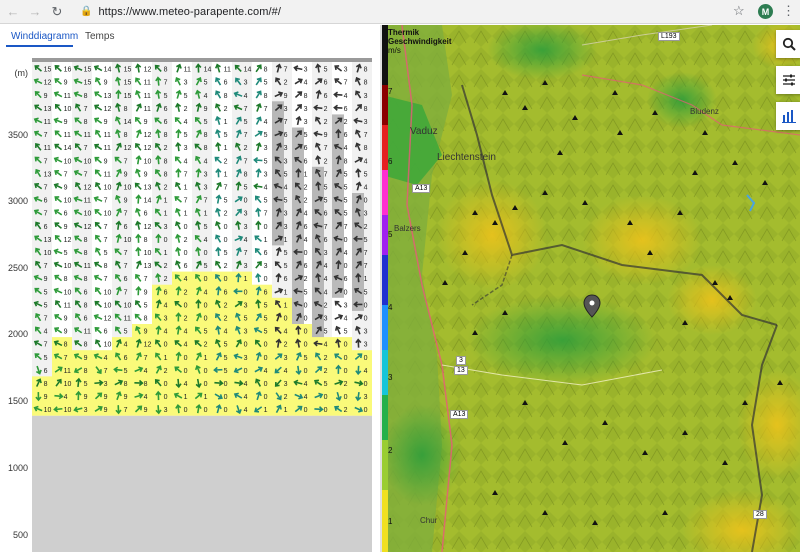 This screenshot has width=800, height=552. What do you see at coordinates (68, 70) in the screenshot?
I see `wind-speed: 16` at bounding box center [68, 70].